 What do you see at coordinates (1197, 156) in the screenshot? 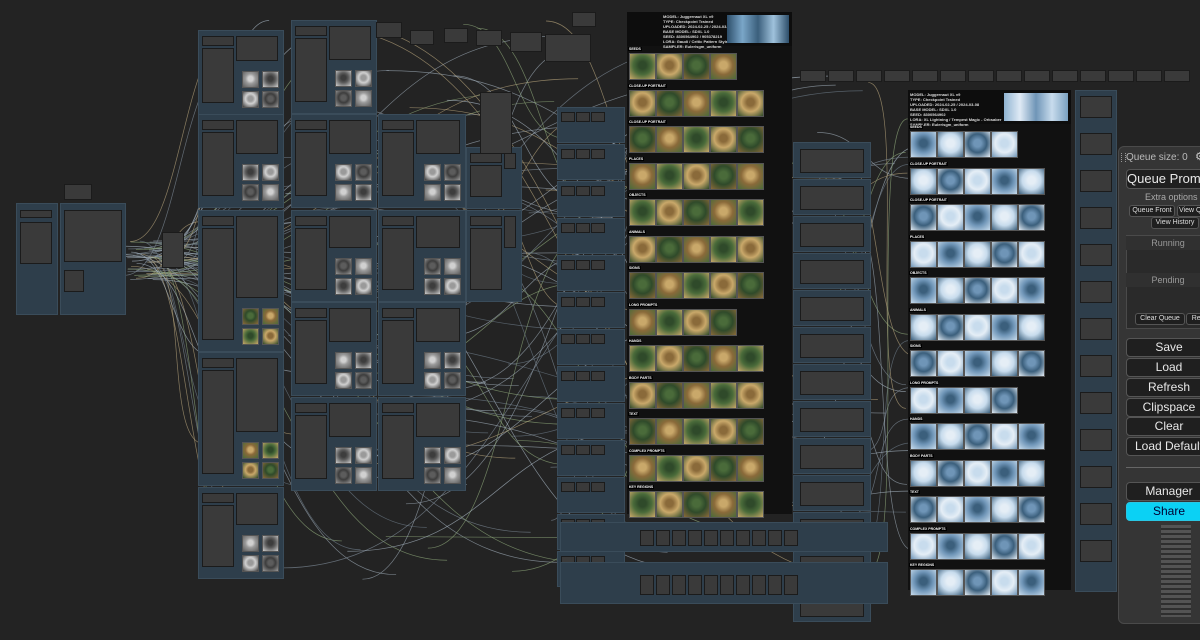
I see `gear-icon: ⚙` at bounding box center [1197, 156].